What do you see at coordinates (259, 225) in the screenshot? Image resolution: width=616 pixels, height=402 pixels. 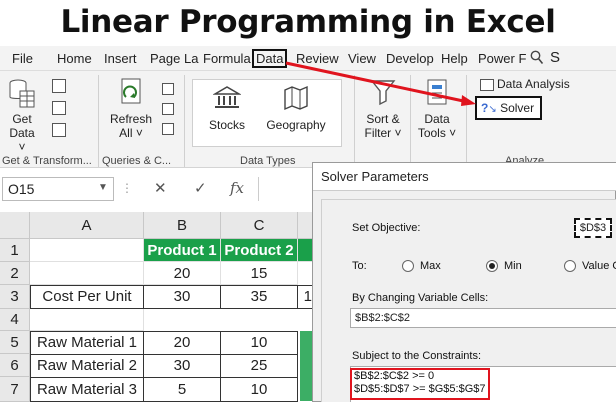 I see `column-header-c: C` at bounding box center [259, 225].